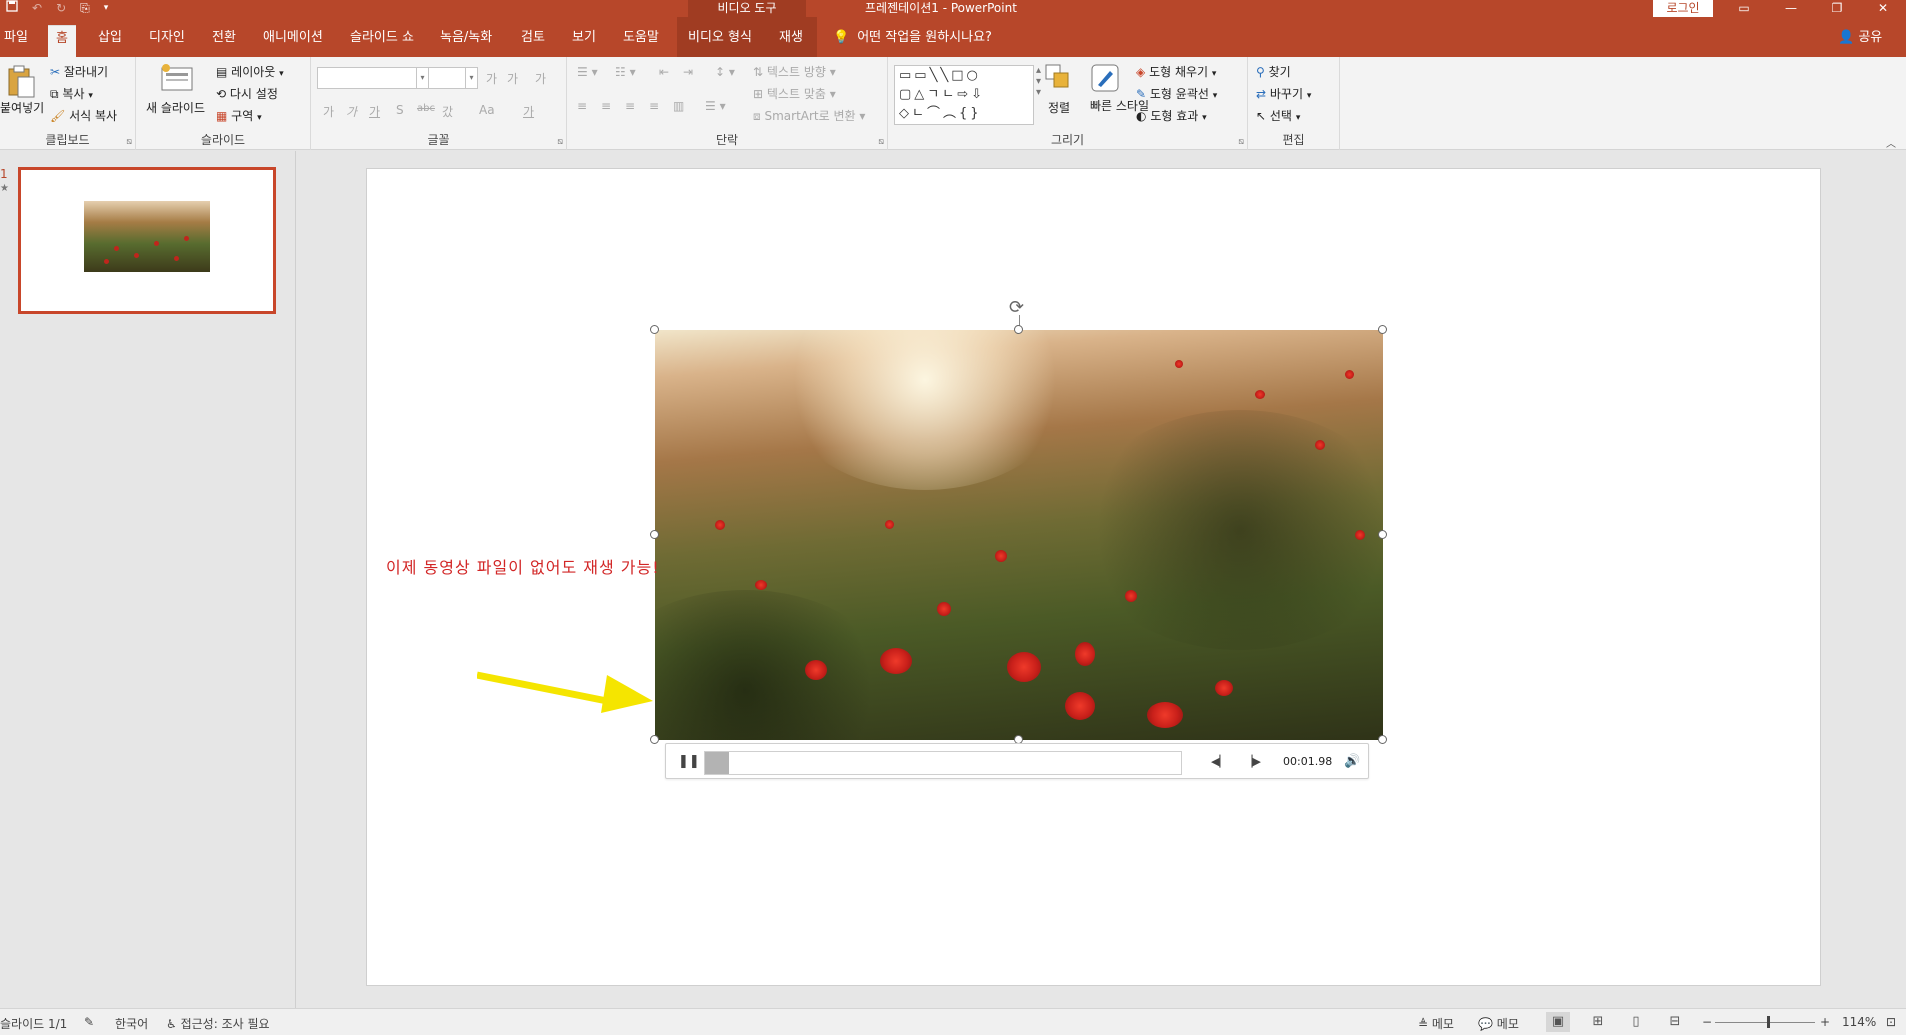 The width and height of the screenshot is (1906, 1035). I want to click on shadow-icon: S, so click(400, 110).